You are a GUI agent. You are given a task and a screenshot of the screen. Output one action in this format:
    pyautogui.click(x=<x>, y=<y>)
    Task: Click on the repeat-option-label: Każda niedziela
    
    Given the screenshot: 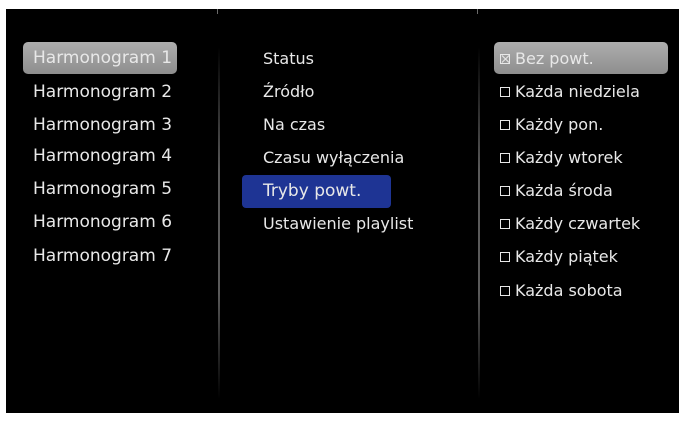 What is the action you would take?
    pyautogui.click(x=577, y=91)
    